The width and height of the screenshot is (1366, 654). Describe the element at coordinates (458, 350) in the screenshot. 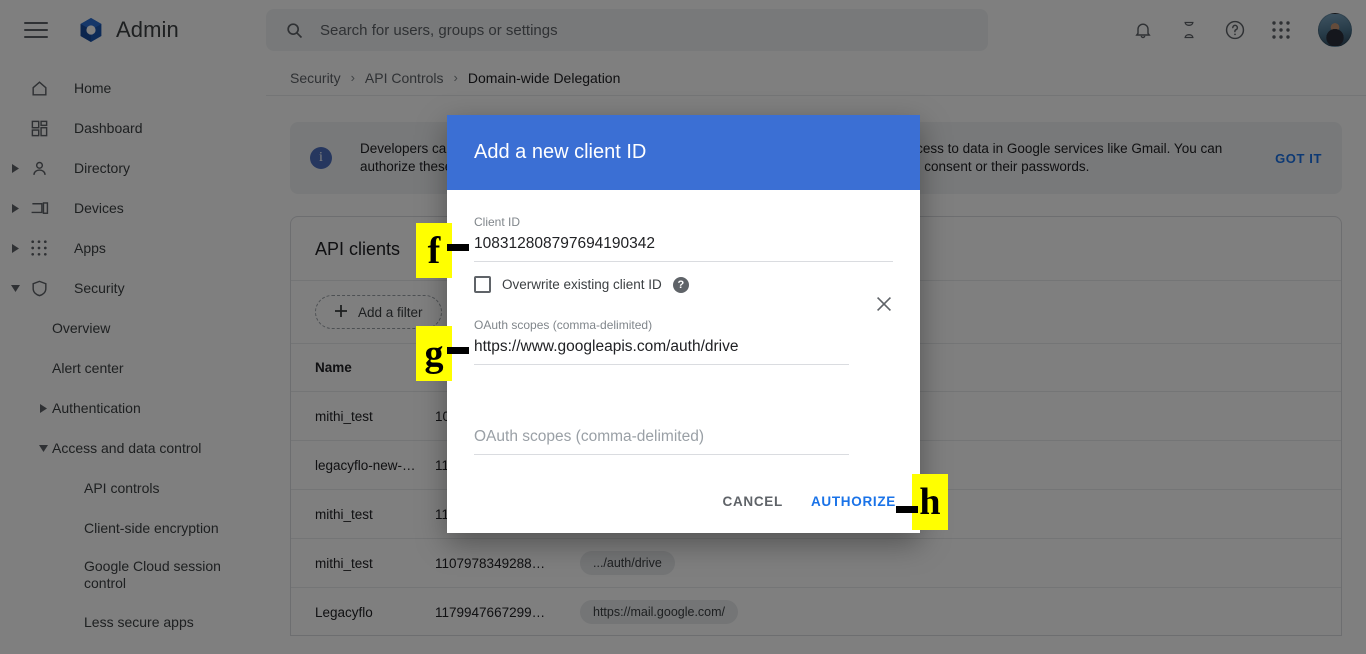

I see `annotation-pointer-g` at that location.